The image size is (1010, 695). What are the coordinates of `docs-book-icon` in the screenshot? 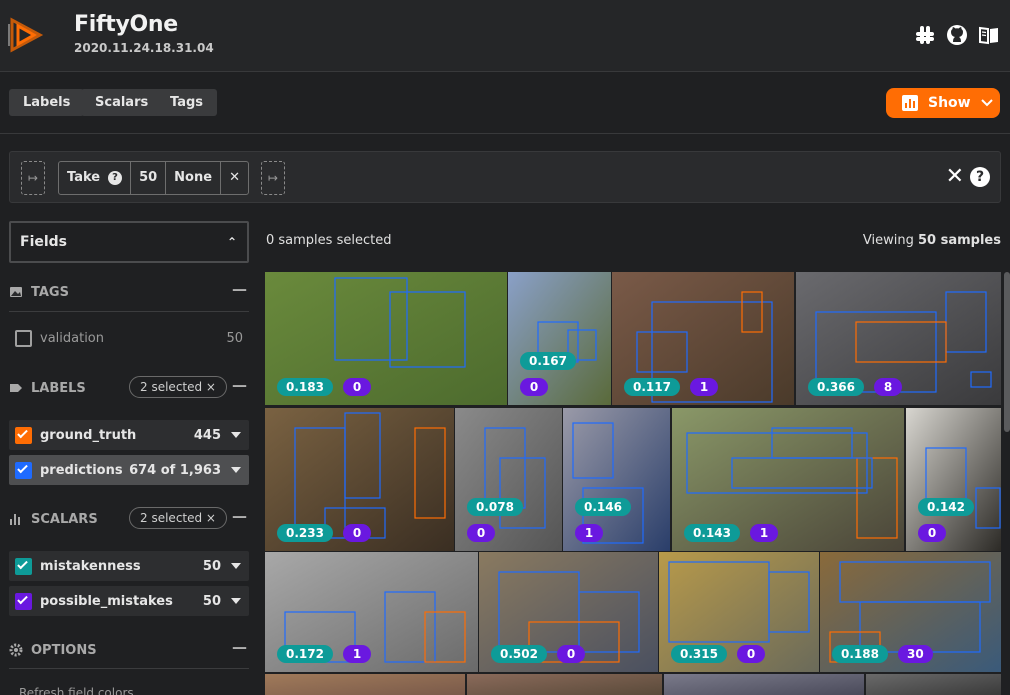 It's located at (989, 35).